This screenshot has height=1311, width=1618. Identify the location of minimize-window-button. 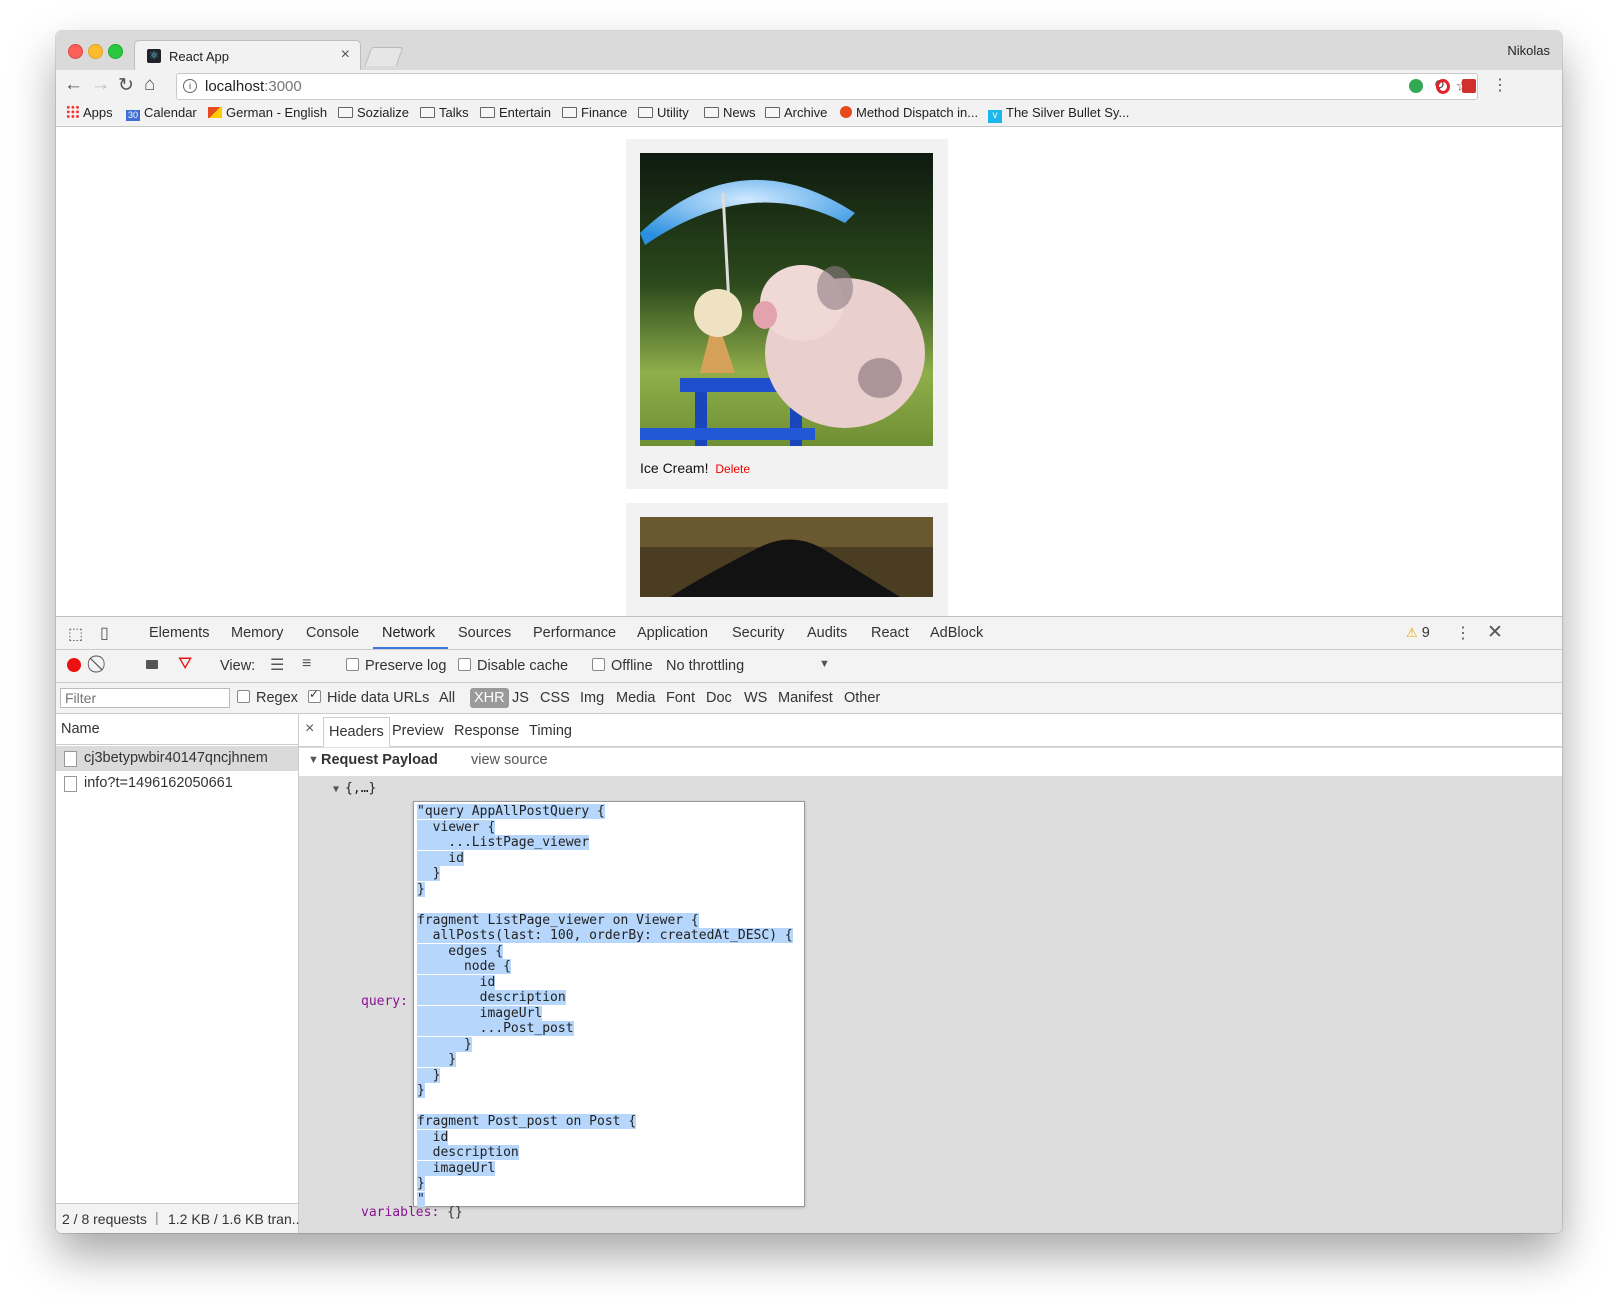
(95, 51).